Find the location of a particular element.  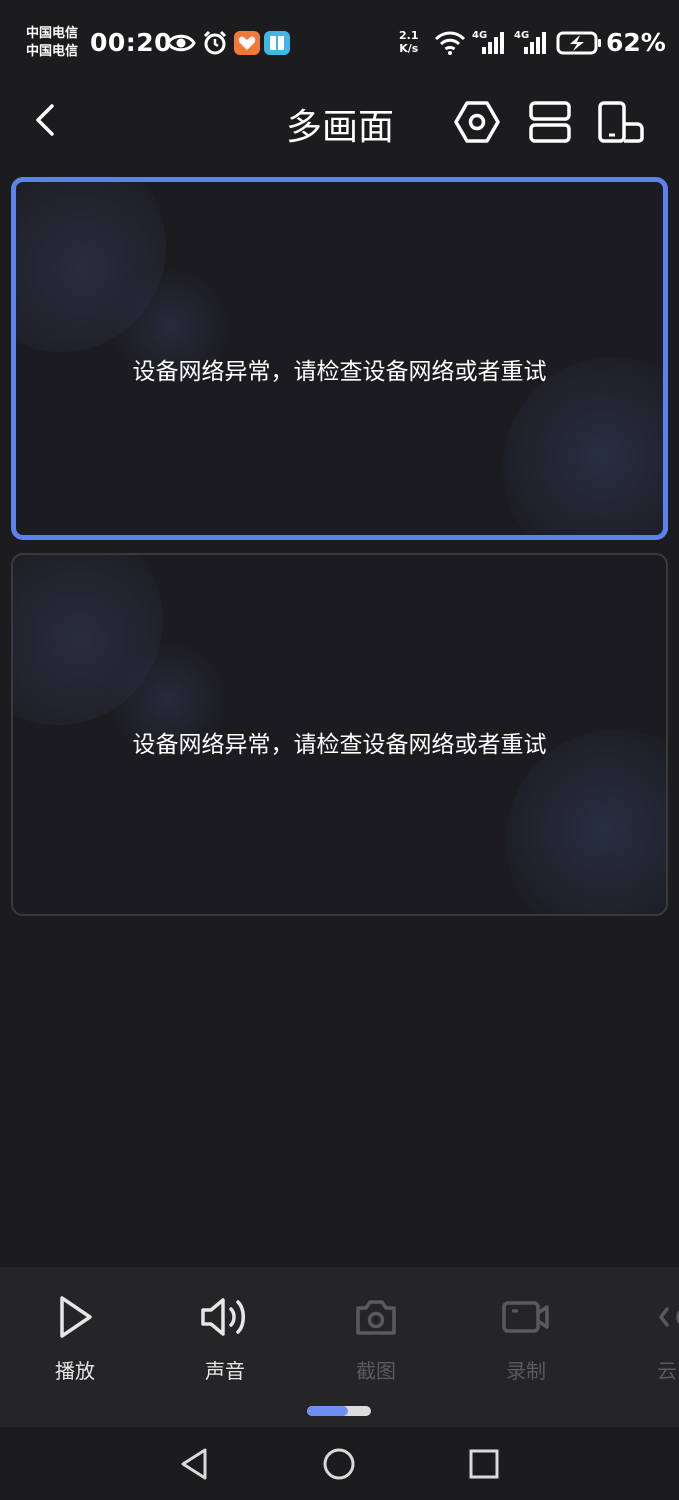

carrier-1: 中国电信 is located at coordinates (52, 33).